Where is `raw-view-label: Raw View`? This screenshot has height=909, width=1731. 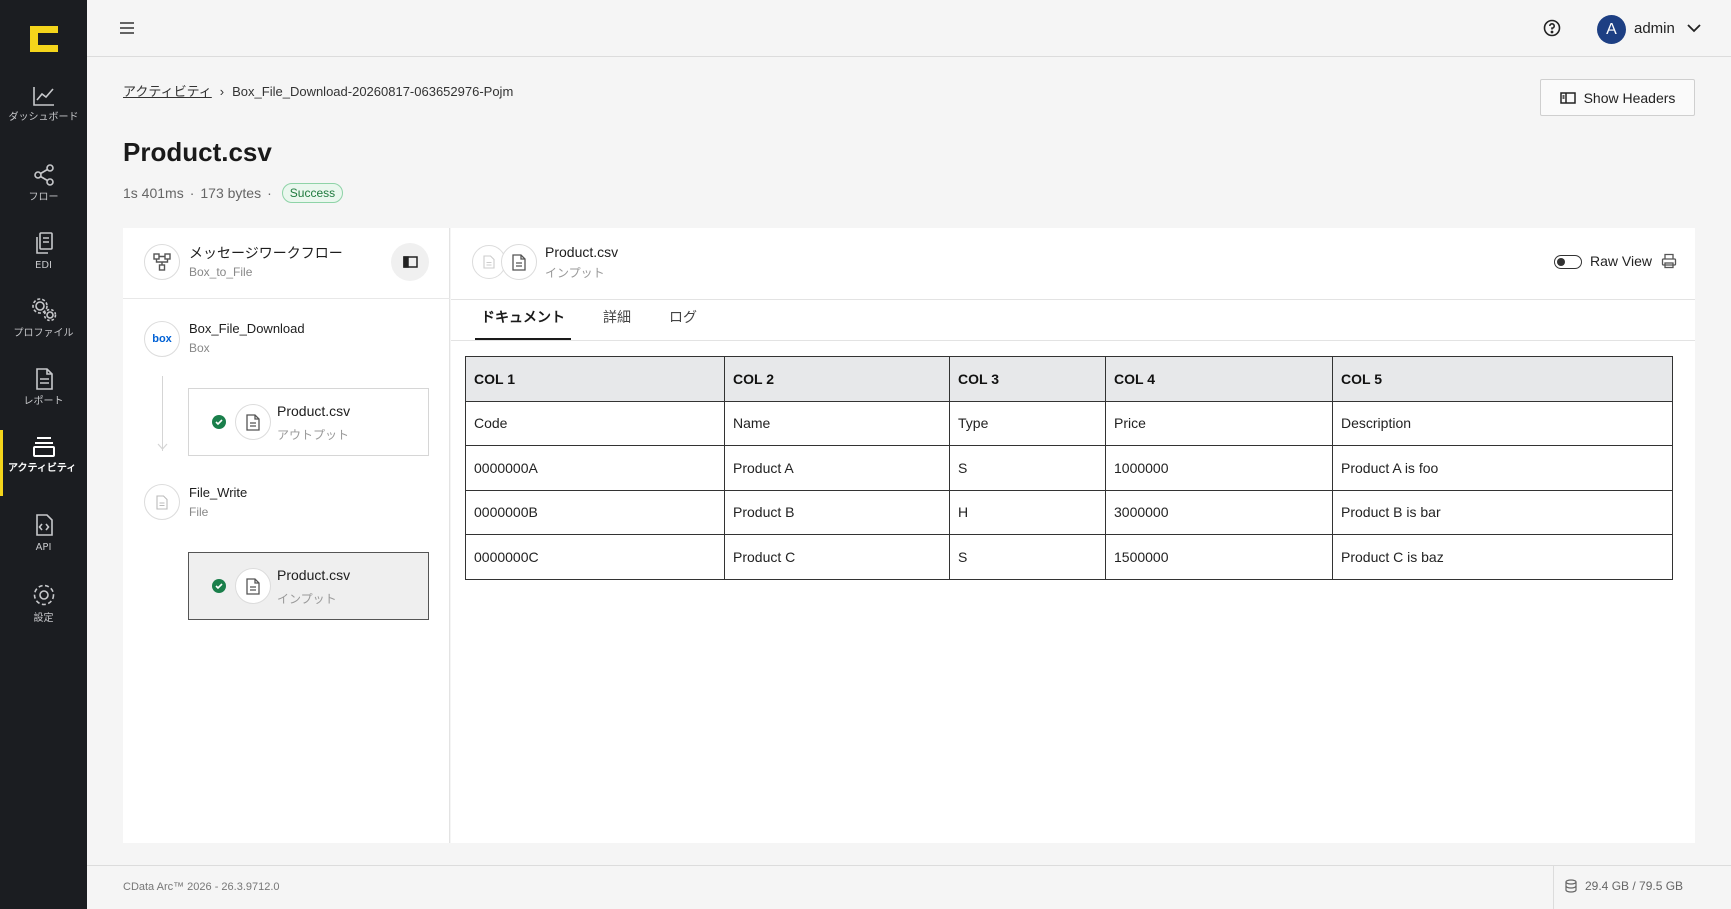
raw-view-label: Raw View is located at coordinates (1621, 261).